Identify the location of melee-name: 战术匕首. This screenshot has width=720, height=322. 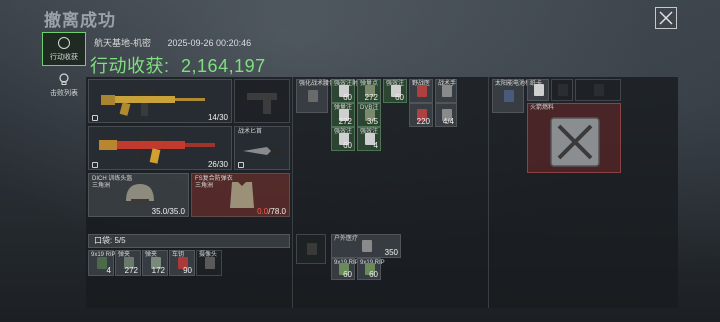
(250, 132).